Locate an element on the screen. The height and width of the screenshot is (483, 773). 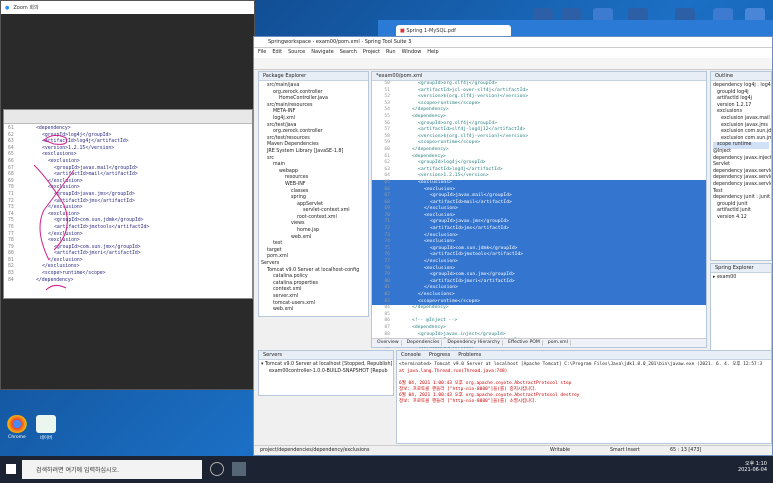
line-number: 72 is located at coordinates (387, 229).